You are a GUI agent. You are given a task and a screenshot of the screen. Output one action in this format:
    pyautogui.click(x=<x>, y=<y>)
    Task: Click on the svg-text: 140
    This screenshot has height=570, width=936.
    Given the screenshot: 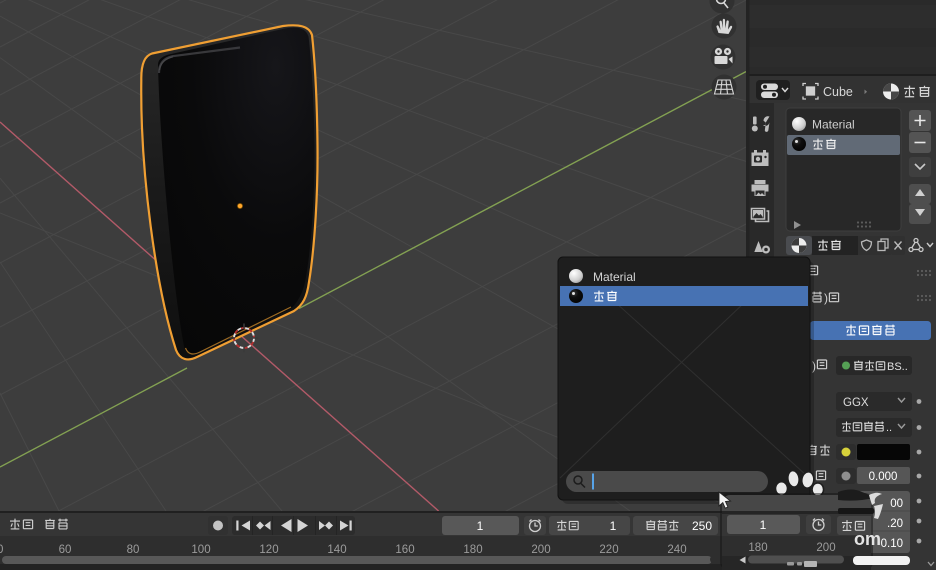 What is the action you would take?
    pyautogui.click(x=336, y=550)
    